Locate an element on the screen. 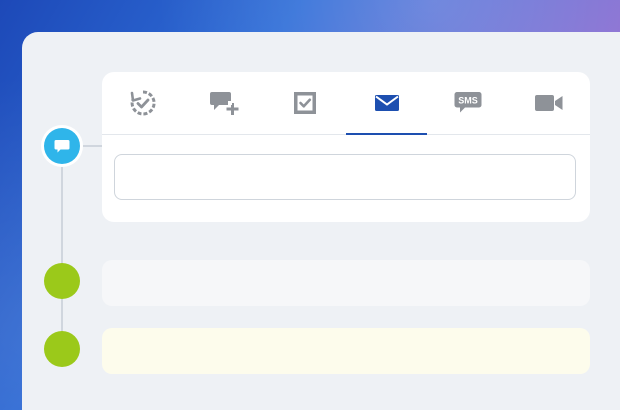 The width and height of the screenshot is (620, 410). timeline-line is located at coordinates (62, 257).